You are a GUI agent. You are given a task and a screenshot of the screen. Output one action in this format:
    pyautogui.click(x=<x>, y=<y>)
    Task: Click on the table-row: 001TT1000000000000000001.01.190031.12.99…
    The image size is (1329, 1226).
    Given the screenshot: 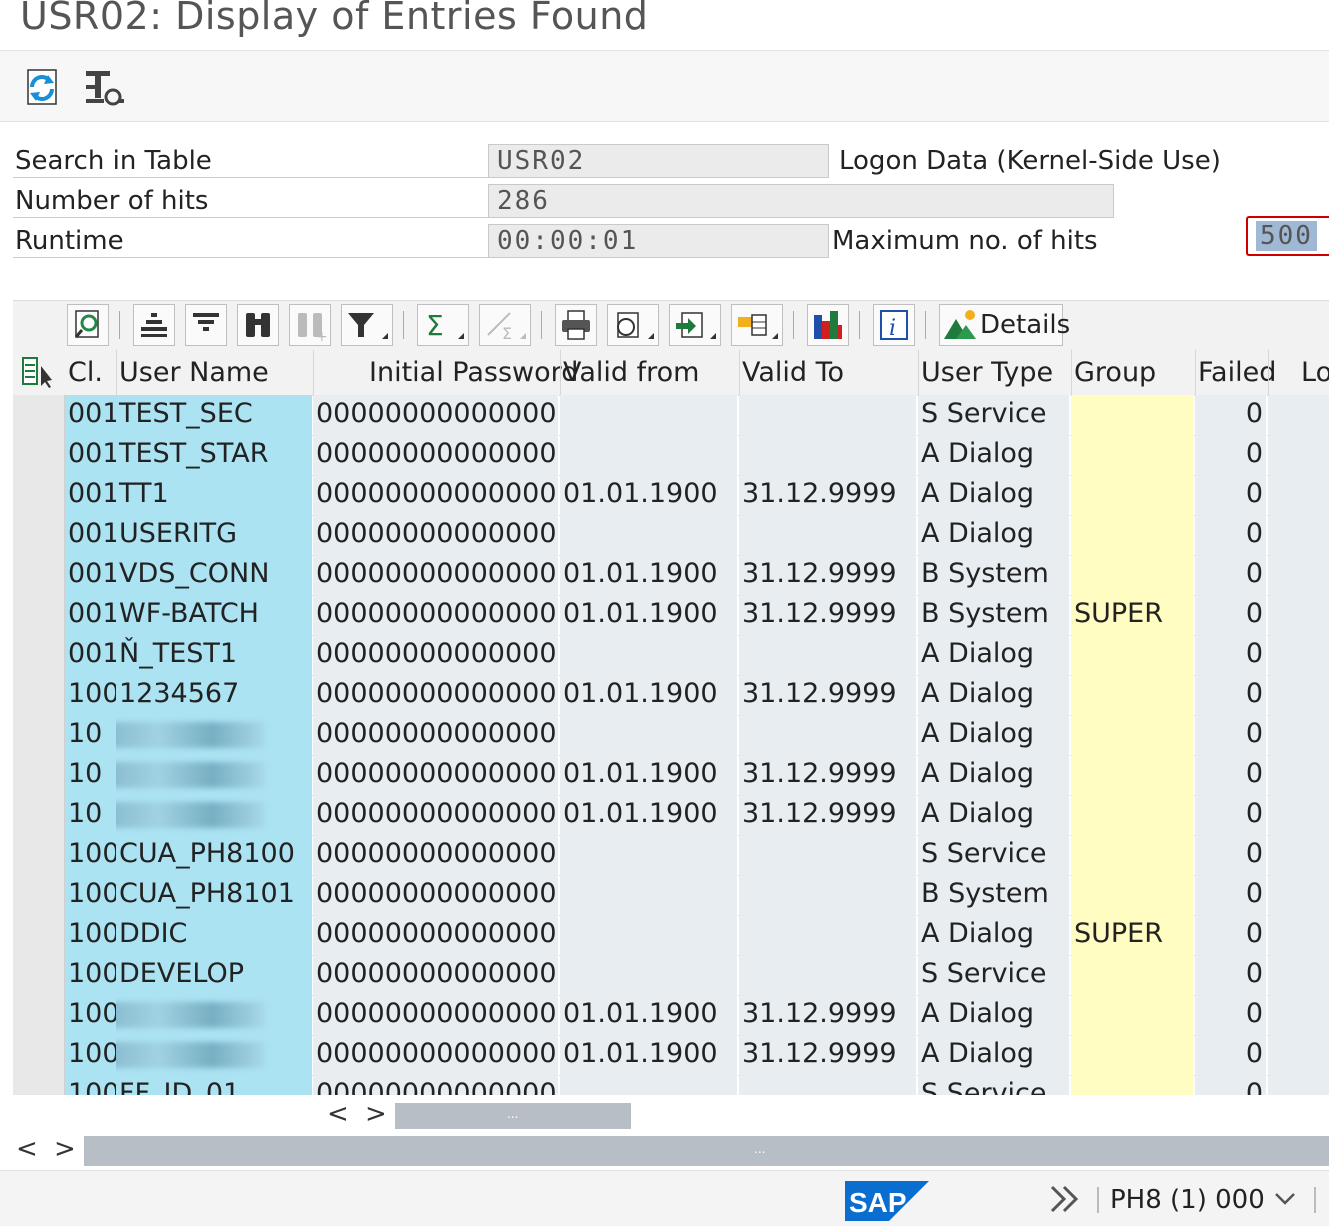 What is the action you would take?
    pyautogui.click(x=671, y=495)
    